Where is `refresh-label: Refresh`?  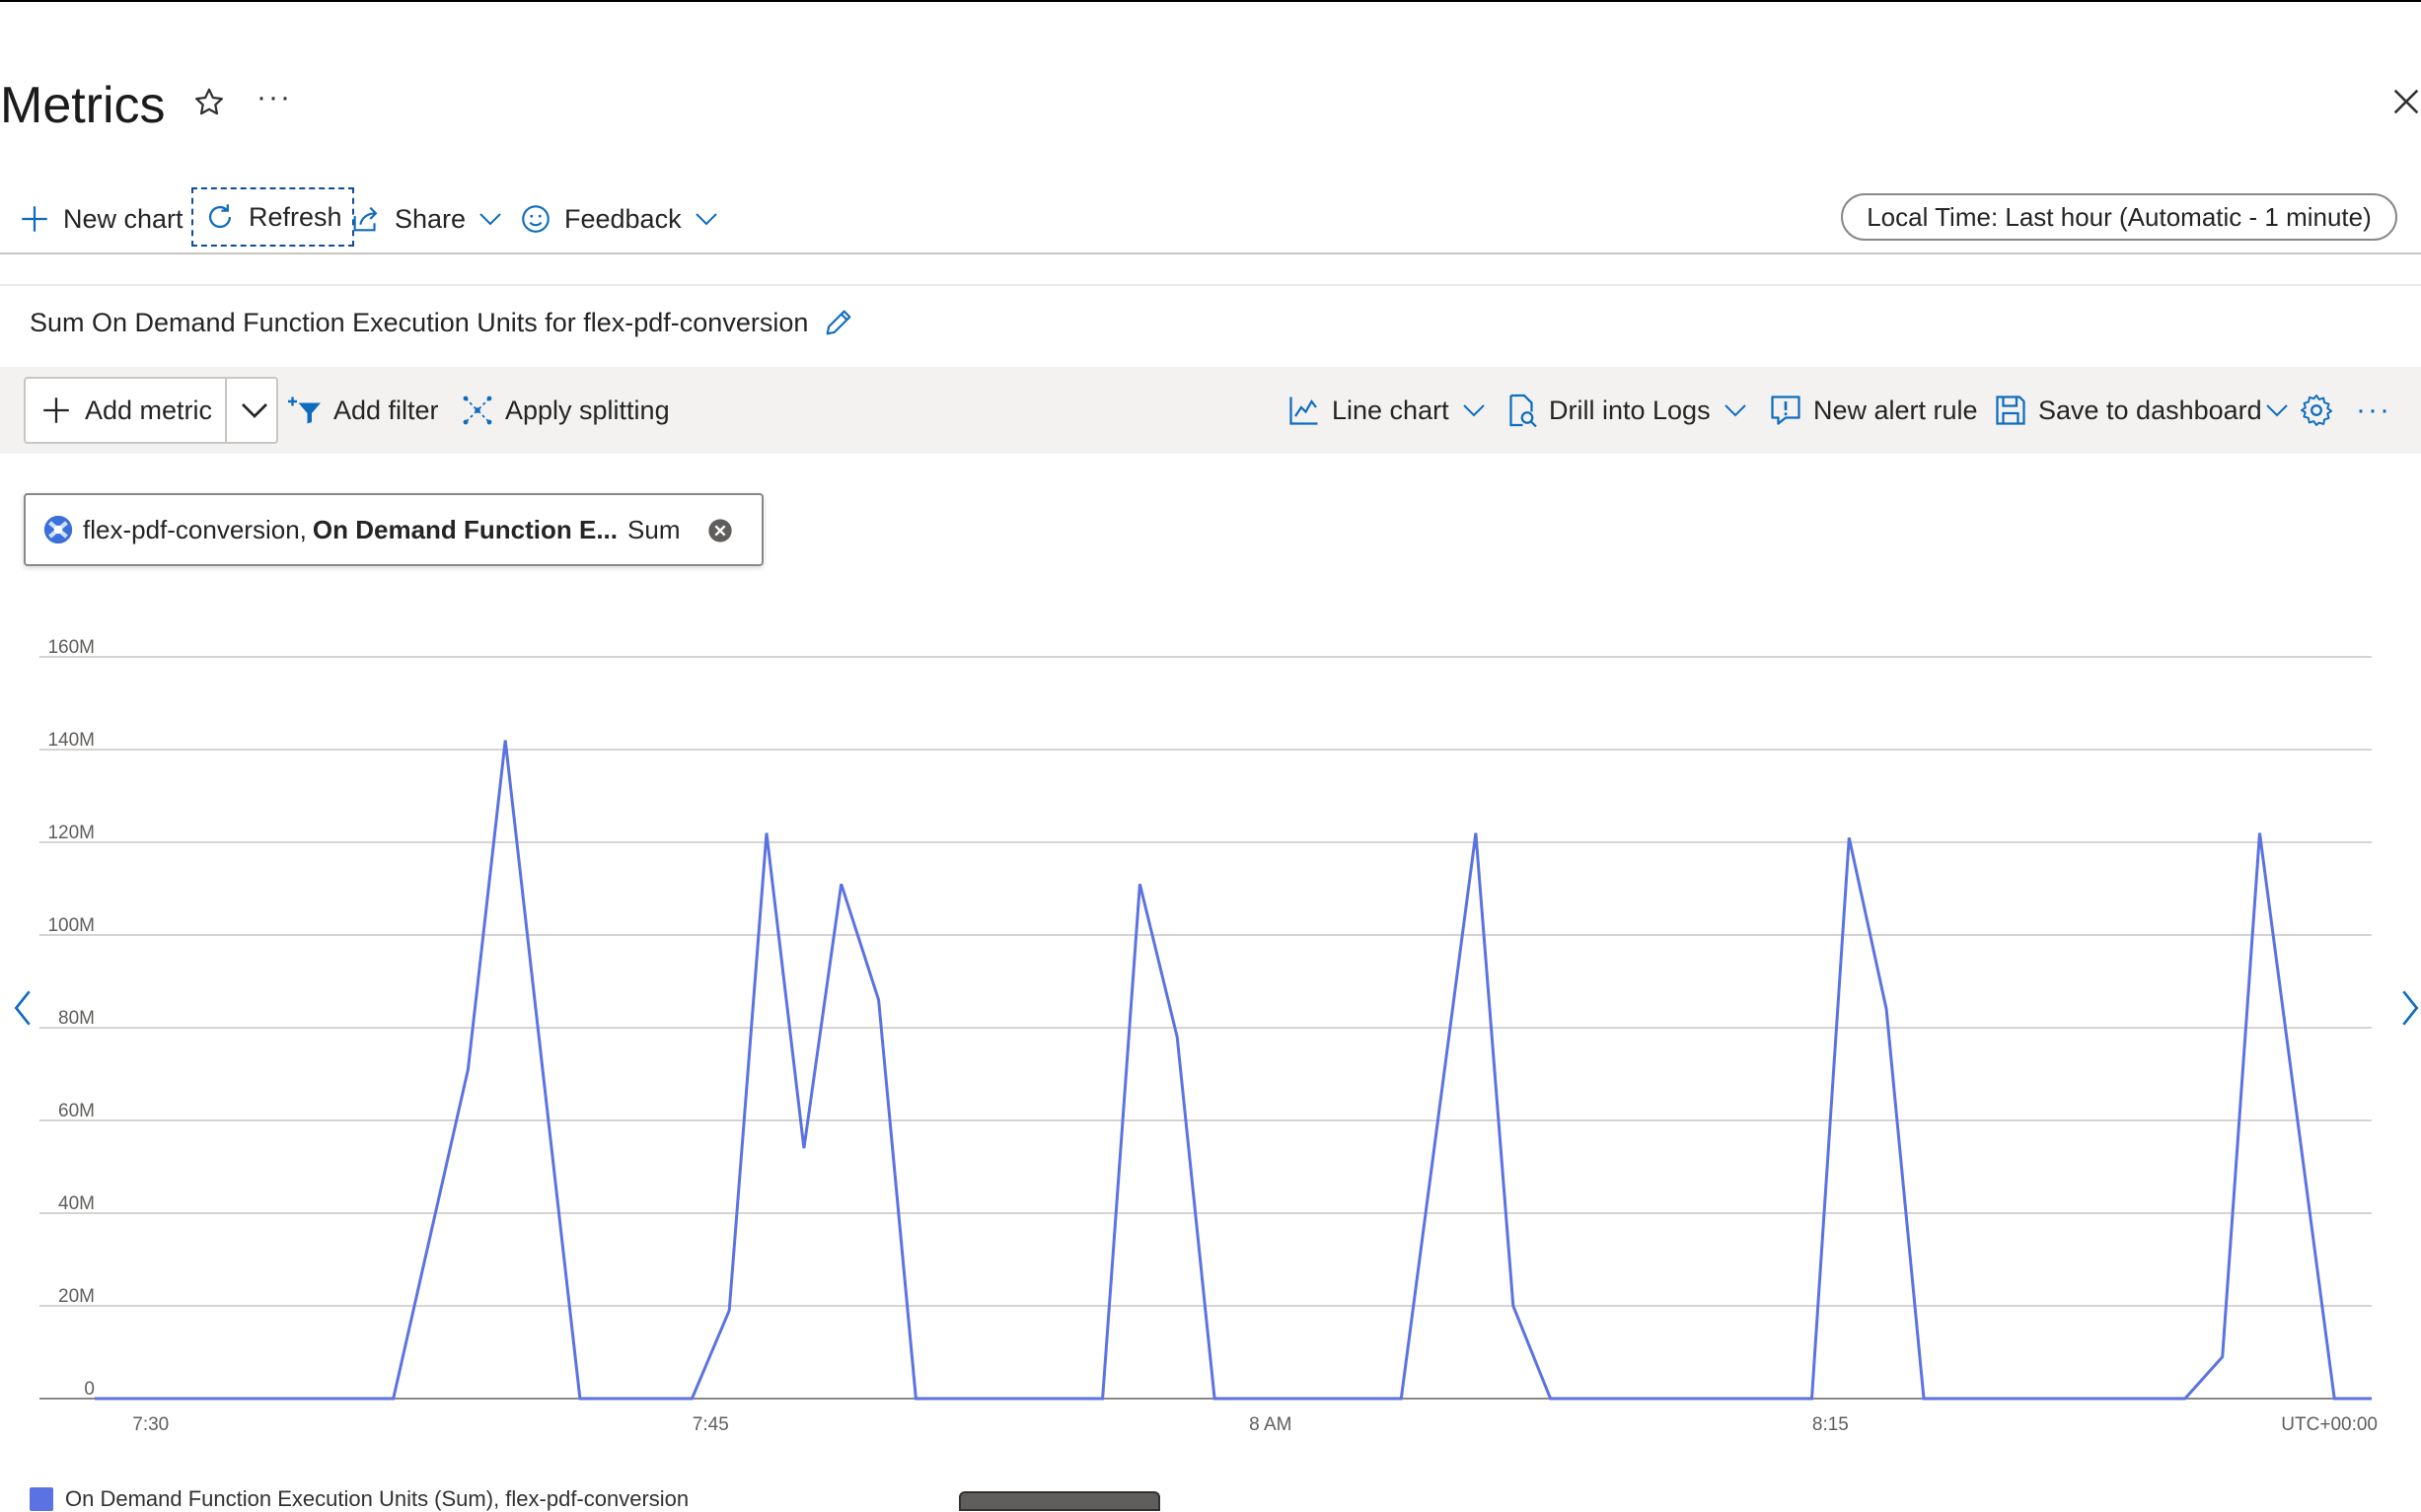 refresh-label: Refresh is located at coordinates (295, 216).